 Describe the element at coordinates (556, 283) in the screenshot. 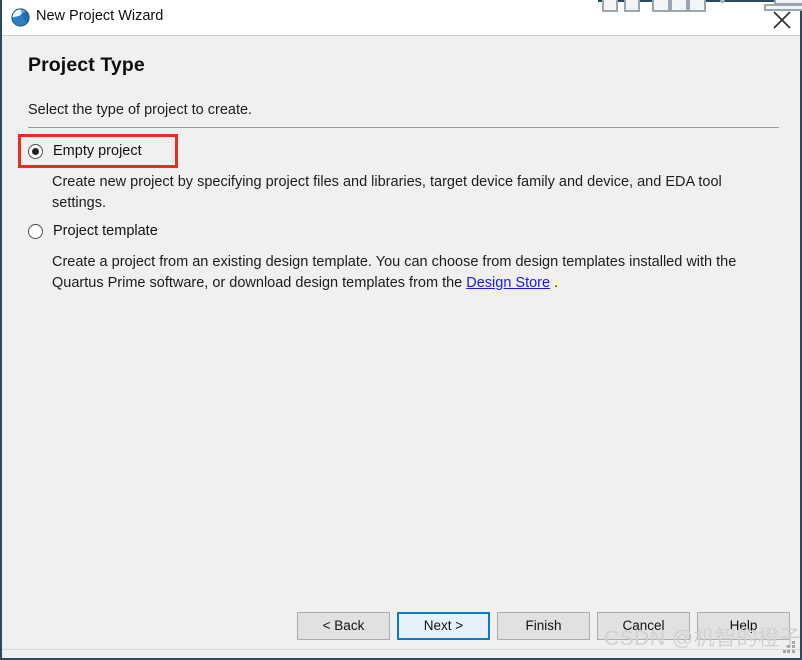

I see `description-text-after-link: .` at that location.